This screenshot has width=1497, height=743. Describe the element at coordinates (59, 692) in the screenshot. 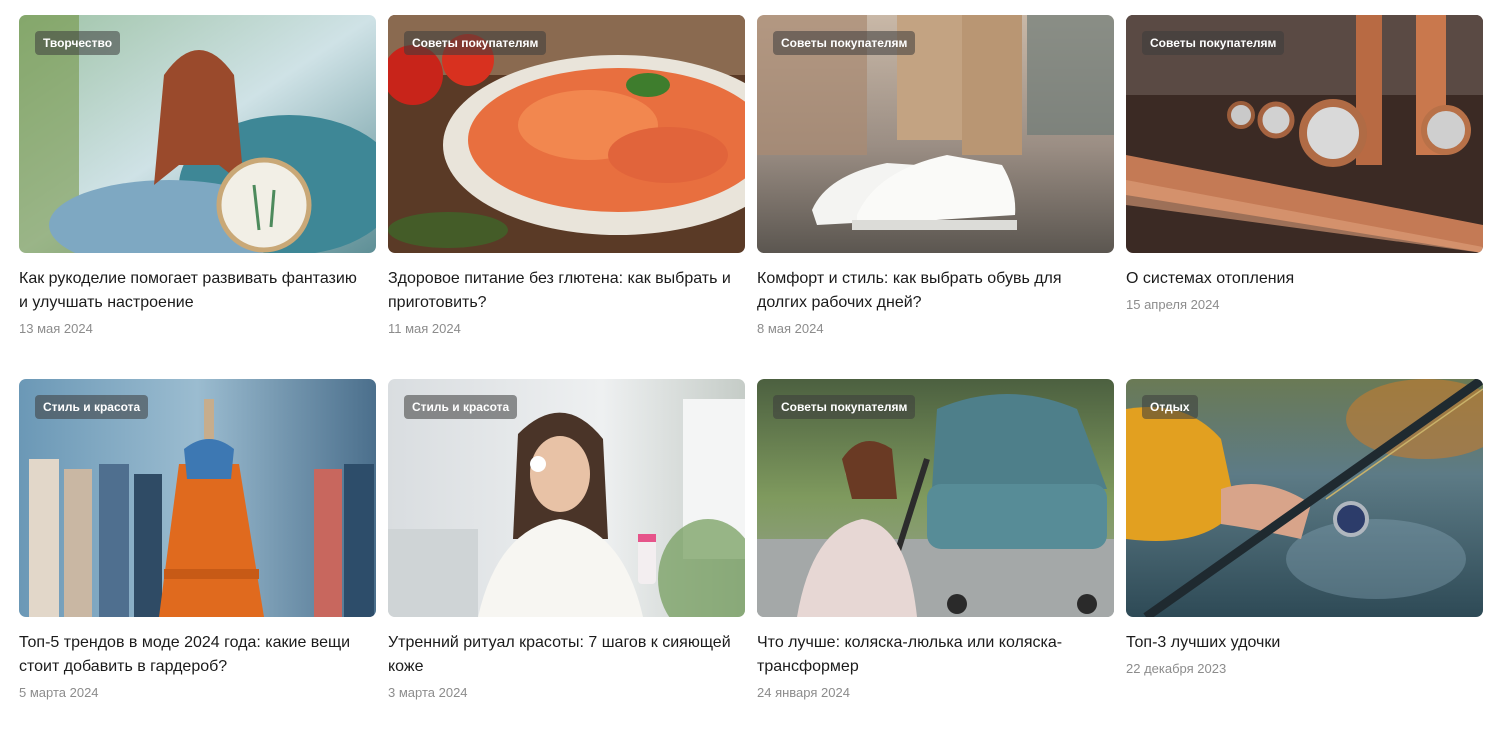

I see `article-date: 5 марта 2024` at that location.